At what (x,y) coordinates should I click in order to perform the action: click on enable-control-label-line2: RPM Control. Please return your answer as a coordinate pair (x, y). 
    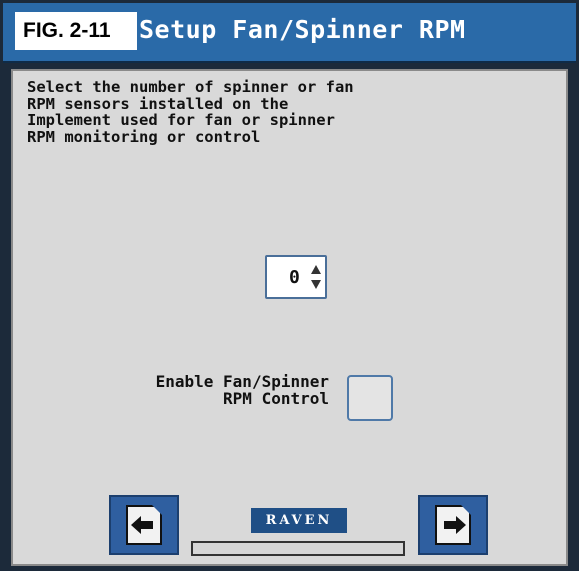
    Looking at the image, I should click on (276, 398).